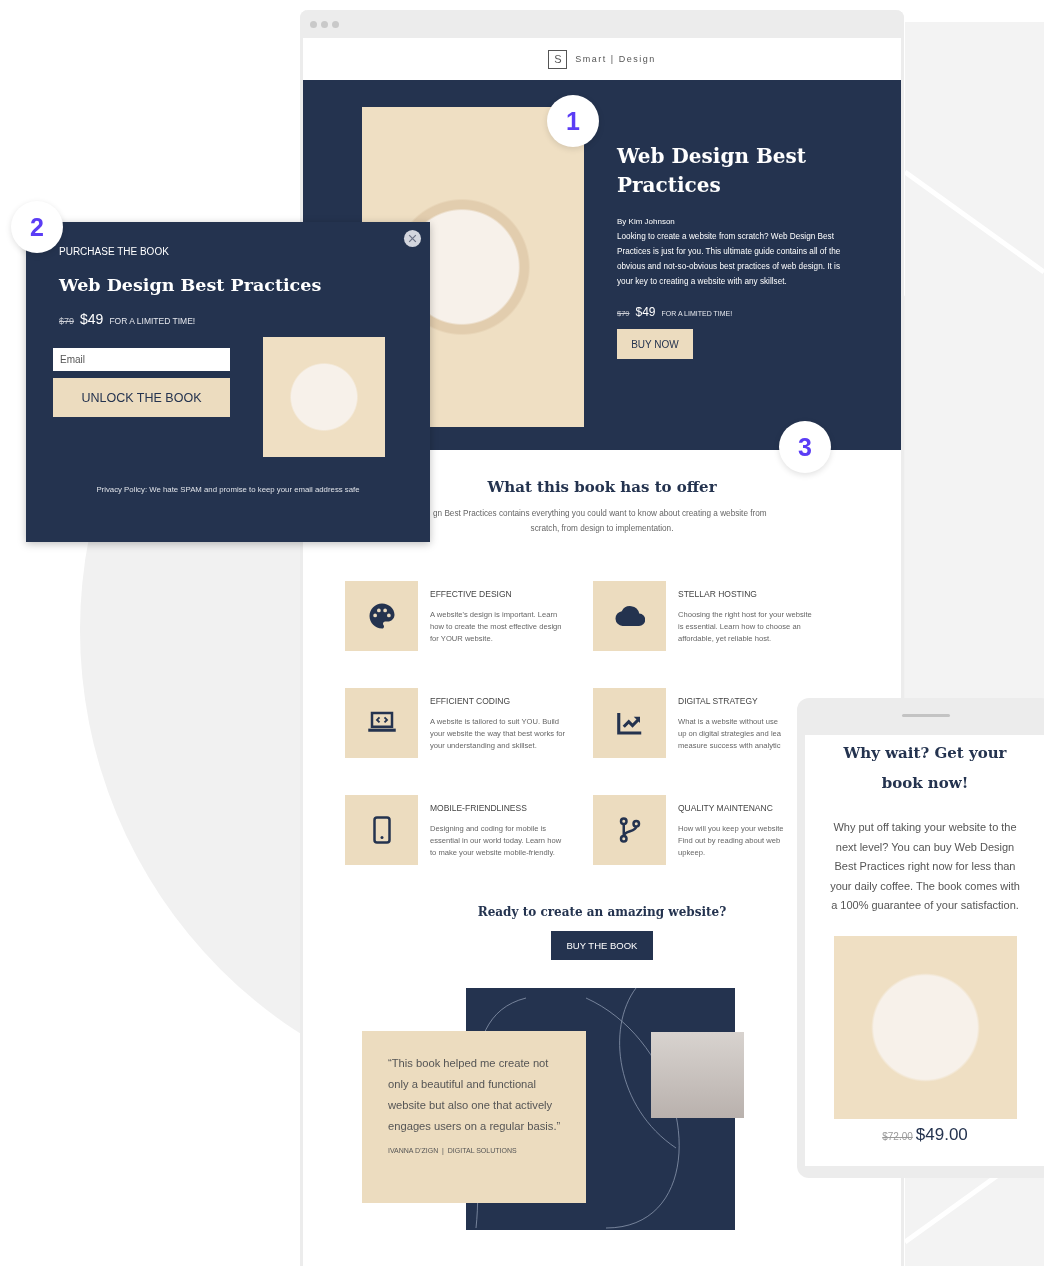 The width and height of the screenshot is (1044, 1266). Describe the element at coordinates (941, 1134) in the screenshot. I see `price: $49.00` at that location.